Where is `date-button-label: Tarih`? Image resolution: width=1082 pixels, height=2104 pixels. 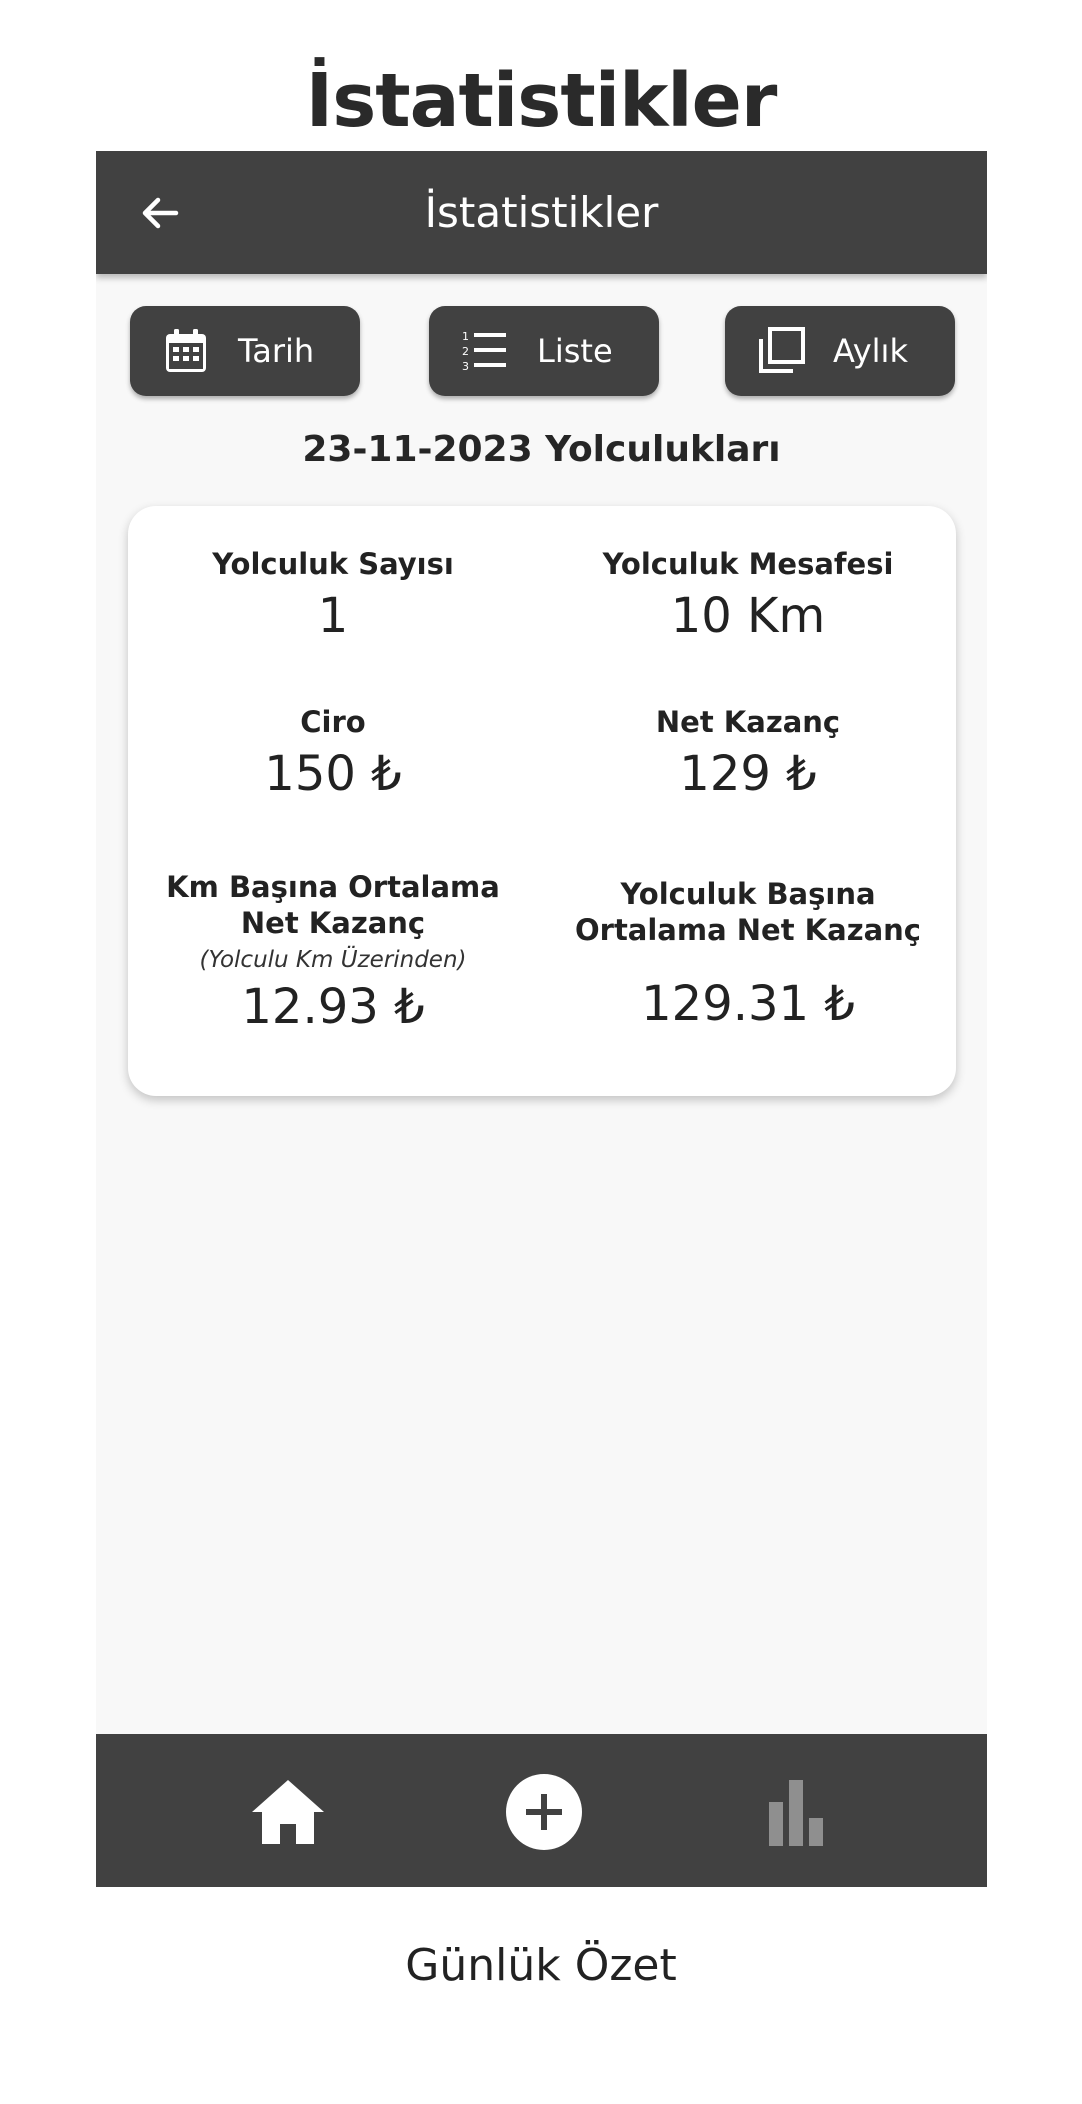 date-button-label: Tarih is located at coordinates (276, 351).